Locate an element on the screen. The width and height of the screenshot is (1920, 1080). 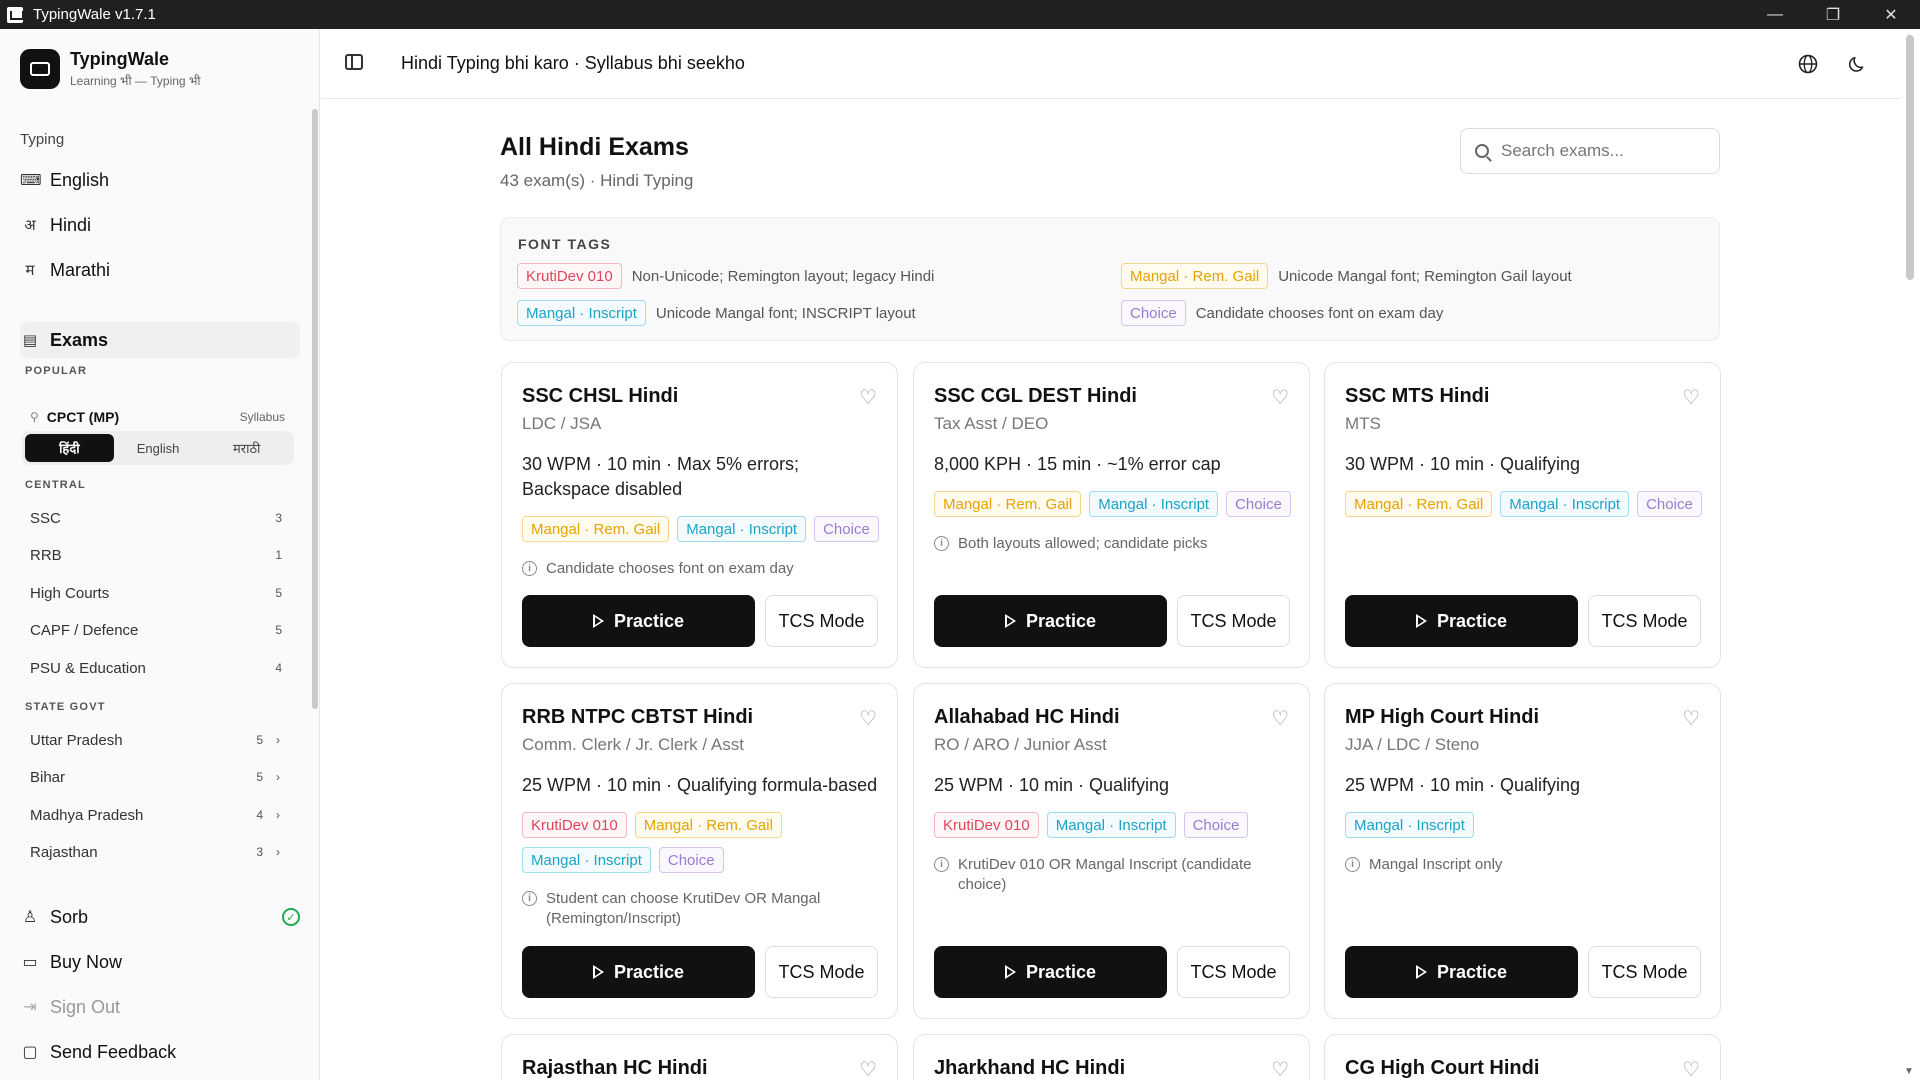
exam-card-cg-high-court: CG High Court Hindi ♡ is located at coordinates (1522, 1057).